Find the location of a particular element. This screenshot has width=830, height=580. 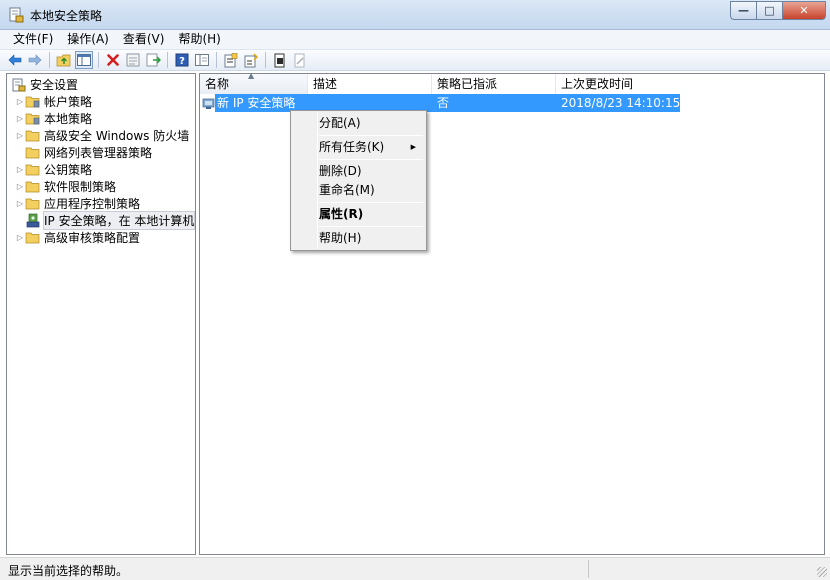

tree-label: 高级安全 Windows 防火墙 is located at coordinates (117, 136).